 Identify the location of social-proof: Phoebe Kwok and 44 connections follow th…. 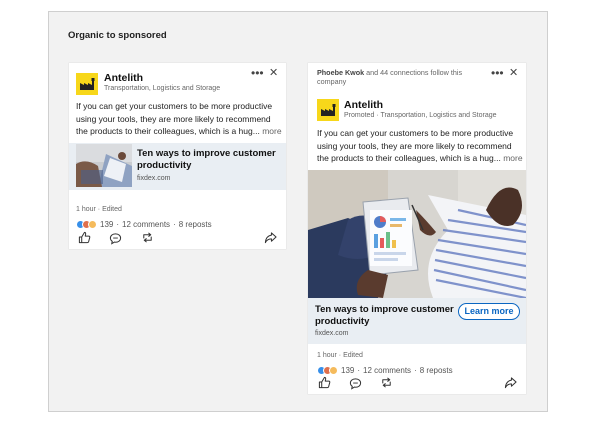
(399, 77).